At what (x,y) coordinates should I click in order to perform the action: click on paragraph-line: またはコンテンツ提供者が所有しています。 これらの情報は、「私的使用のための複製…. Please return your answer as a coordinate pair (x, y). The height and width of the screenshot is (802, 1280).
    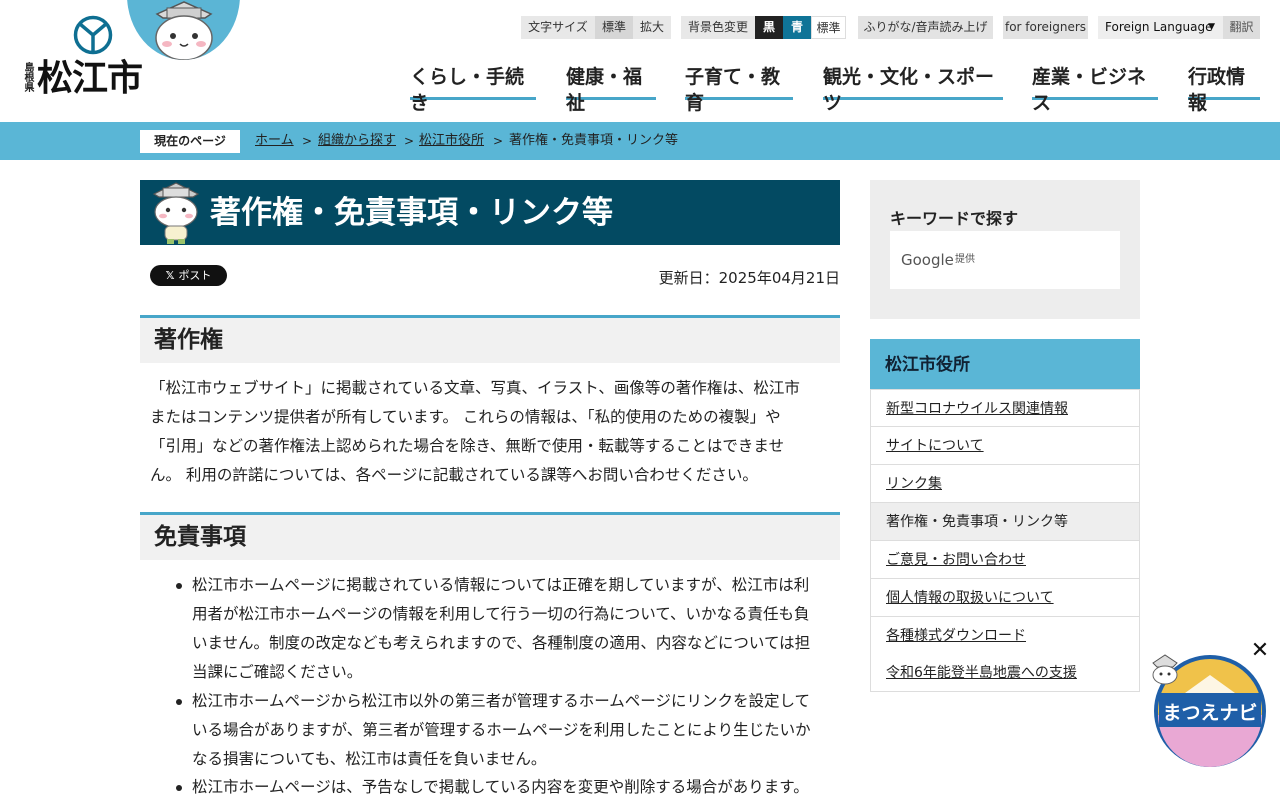
    Looking at the image, I should click on (465, 417).